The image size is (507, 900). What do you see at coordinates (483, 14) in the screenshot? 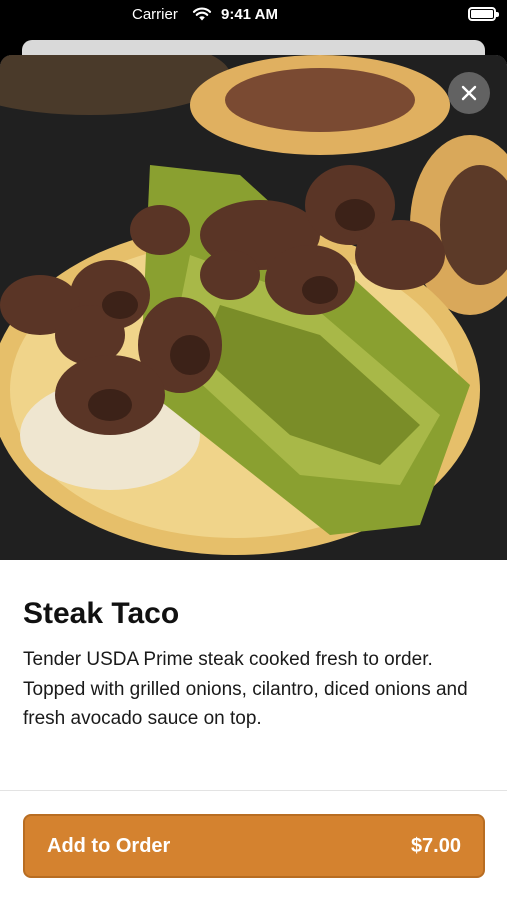
I see `battery-icon` at bounding box center [483, 14].